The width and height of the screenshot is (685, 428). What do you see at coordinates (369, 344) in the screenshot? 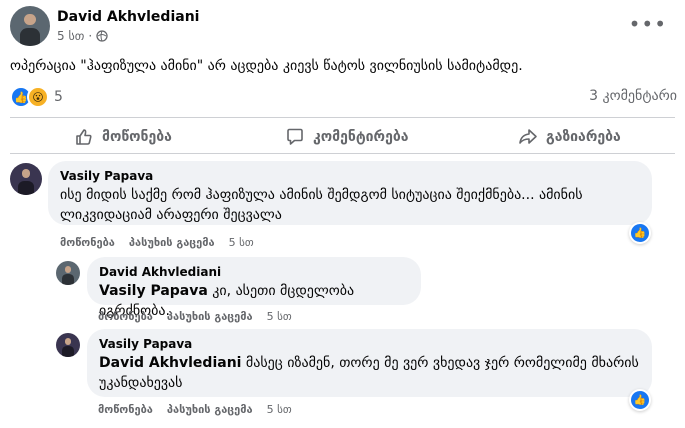
I see `reply-author: Vasily Papava` at bounding box center [369, 344].